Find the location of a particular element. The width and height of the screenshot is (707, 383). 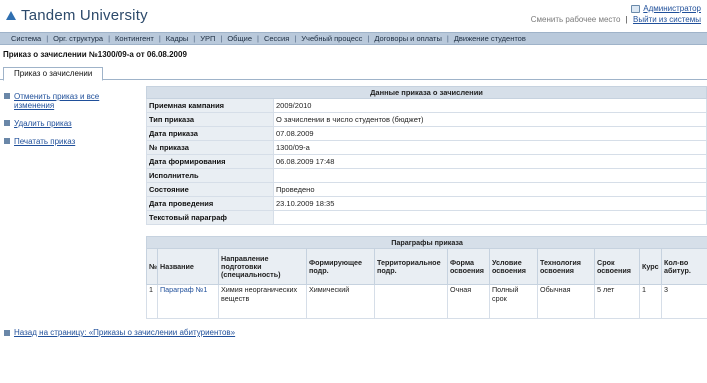

paragraph-condition: Полный срок is located at coordinates (513, 301).